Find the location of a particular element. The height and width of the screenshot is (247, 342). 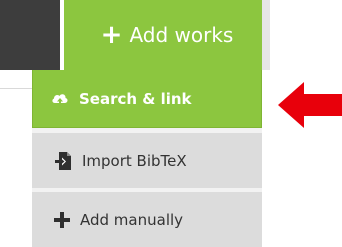

dark-header-block is located at coordinates (30, 35).